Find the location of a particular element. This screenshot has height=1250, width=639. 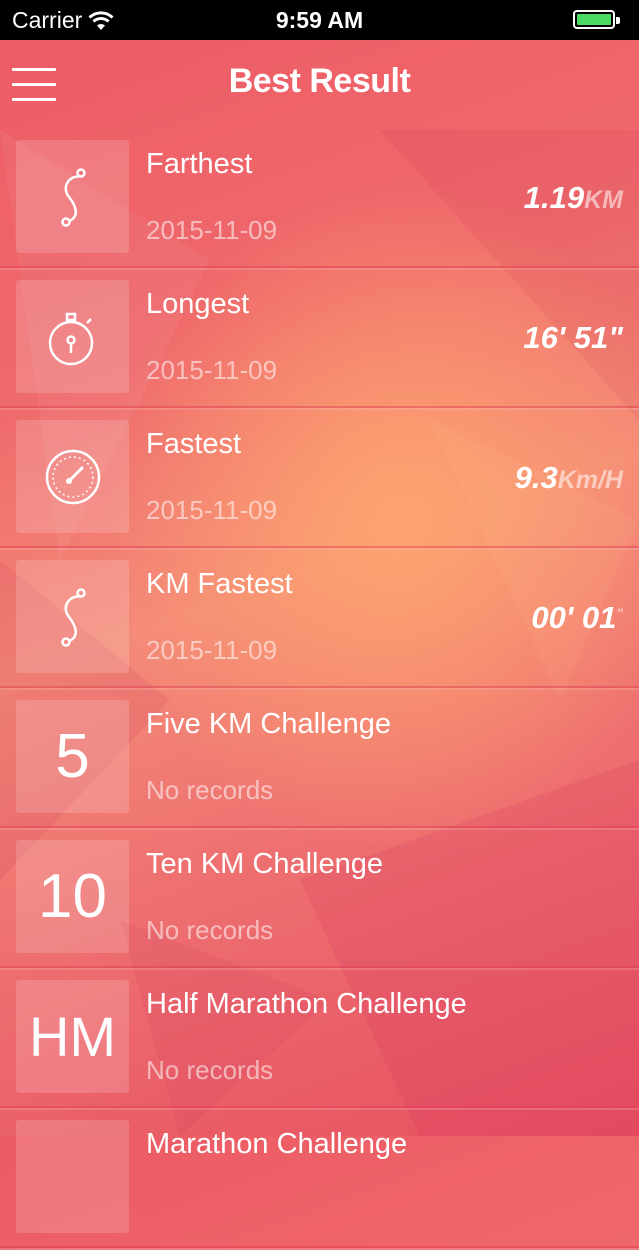

status-bar: Carrier 9:59 AM is located at coordinates (319, 20).